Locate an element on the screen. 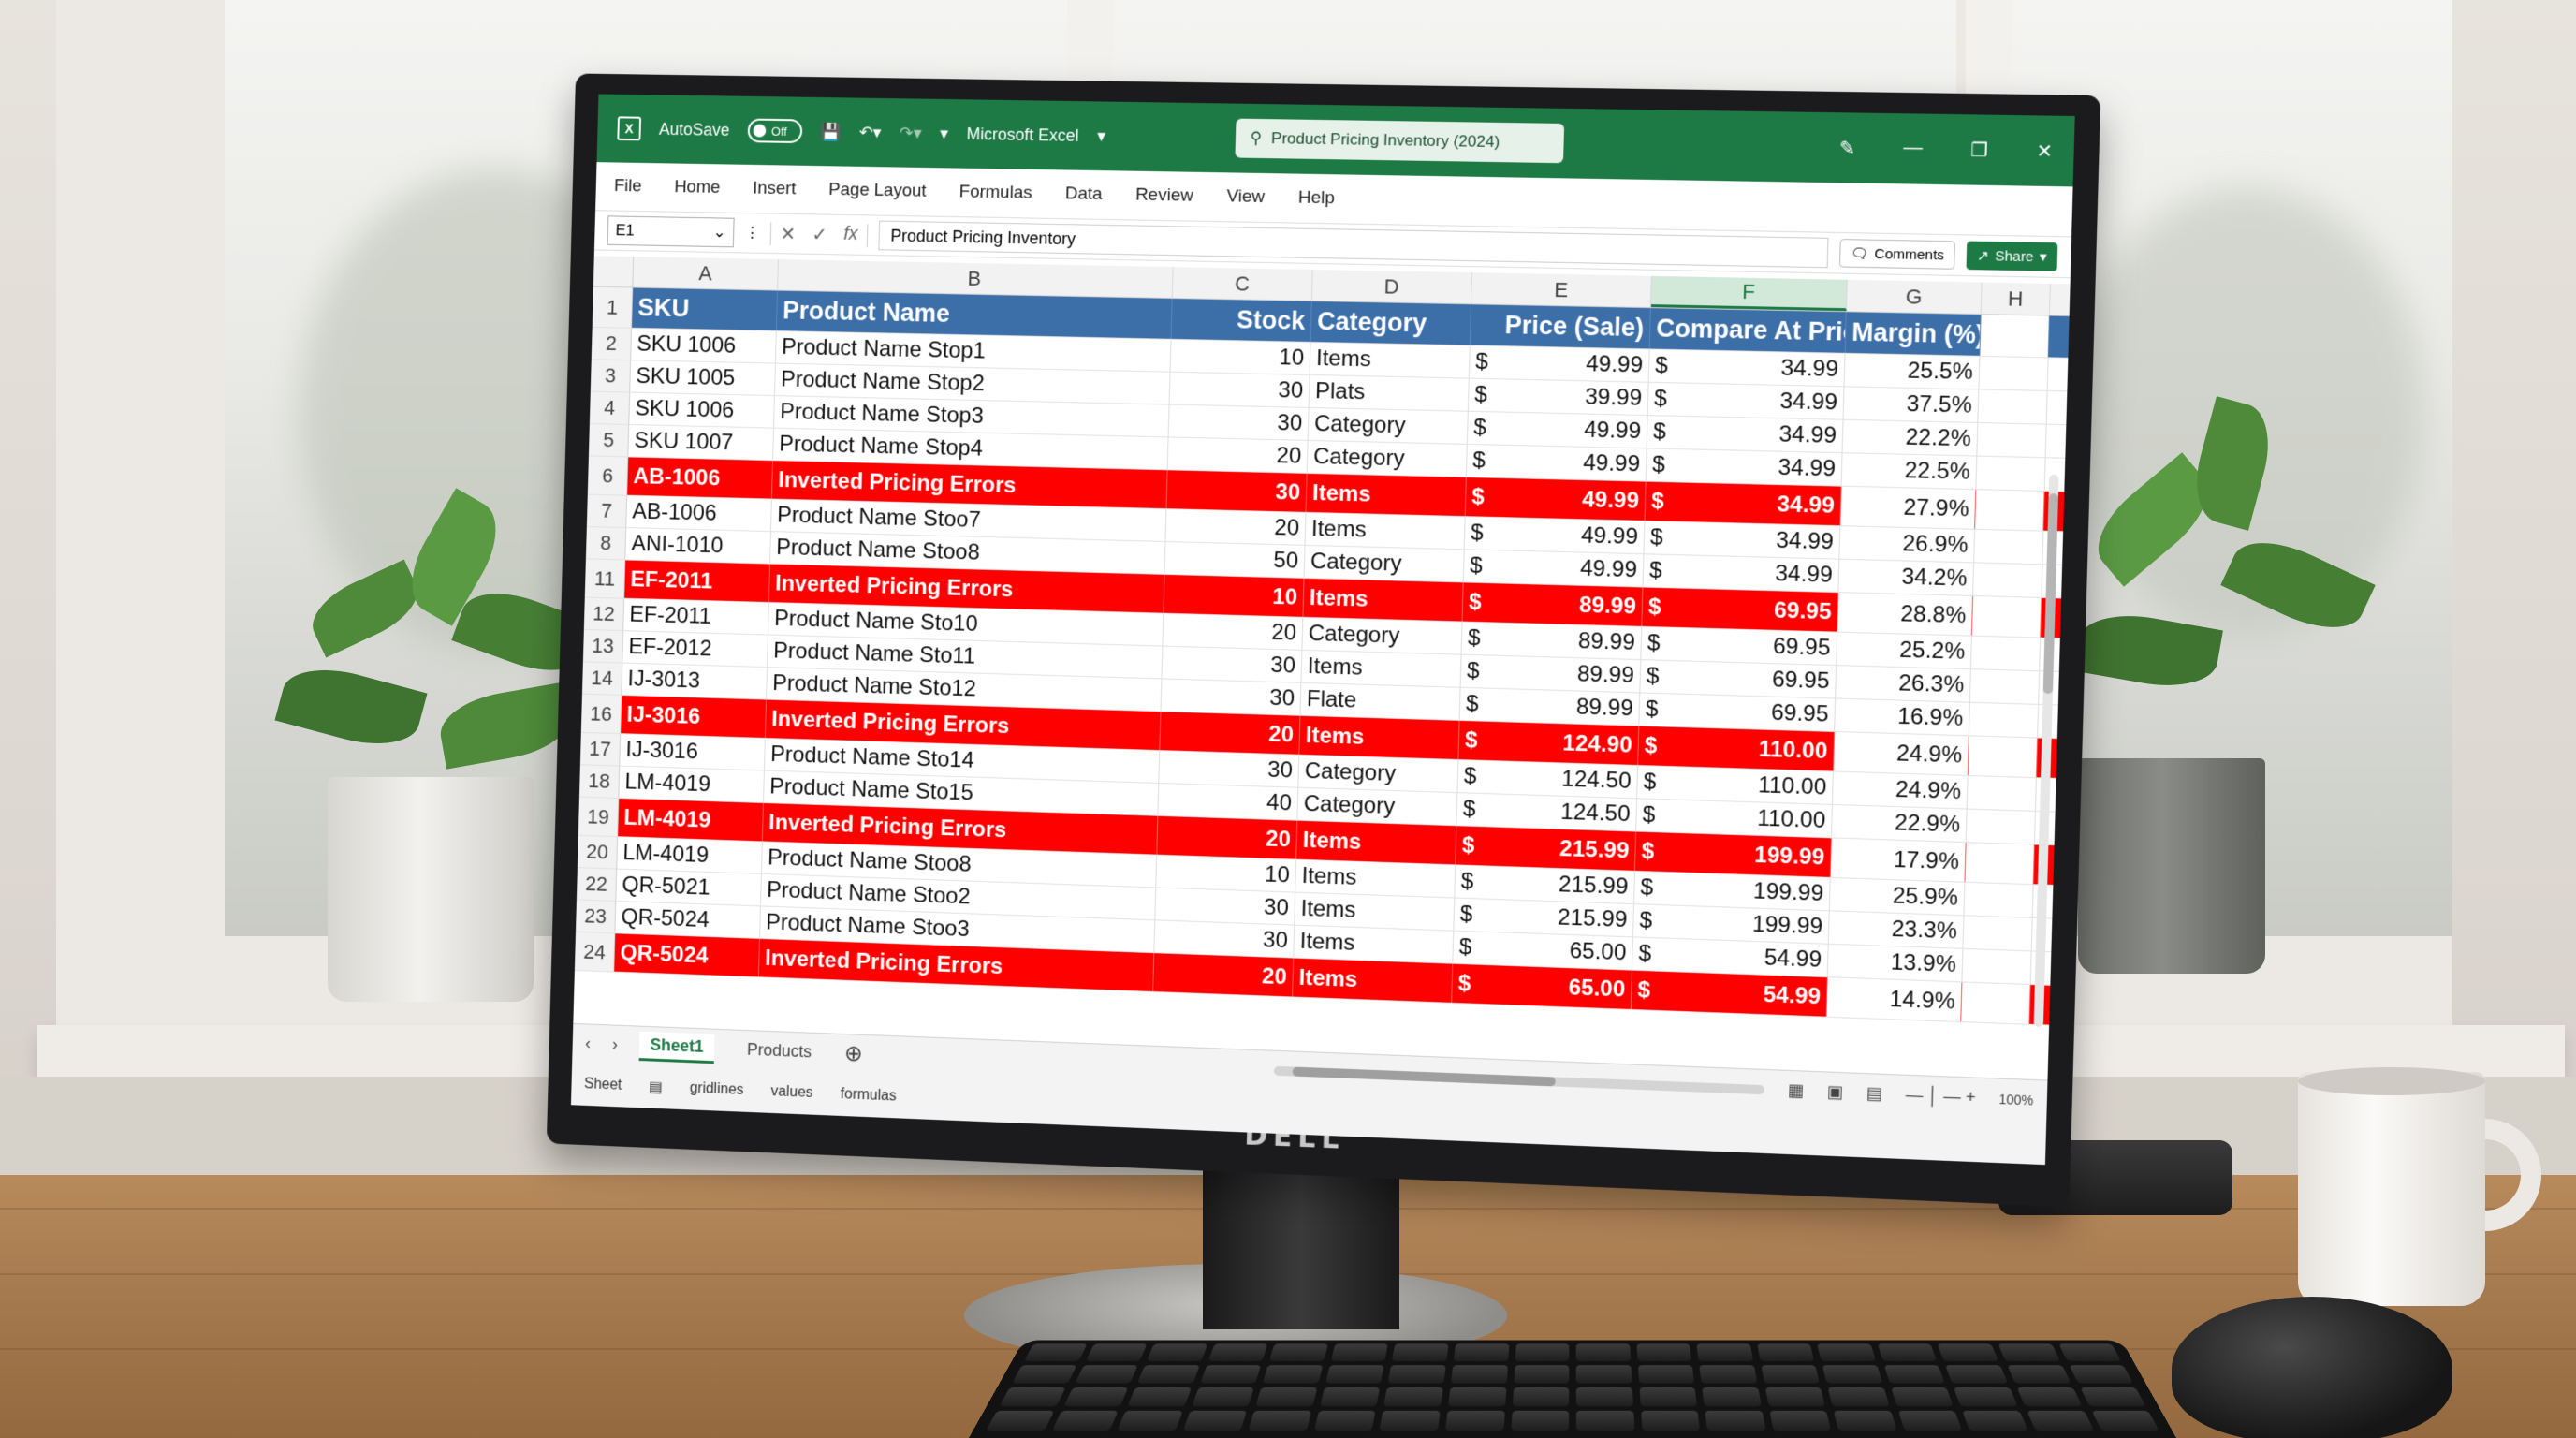 The width and height of the screenshot is (2576, 1438). next-sheet-icon: › is located at coordinates (615, 1044).